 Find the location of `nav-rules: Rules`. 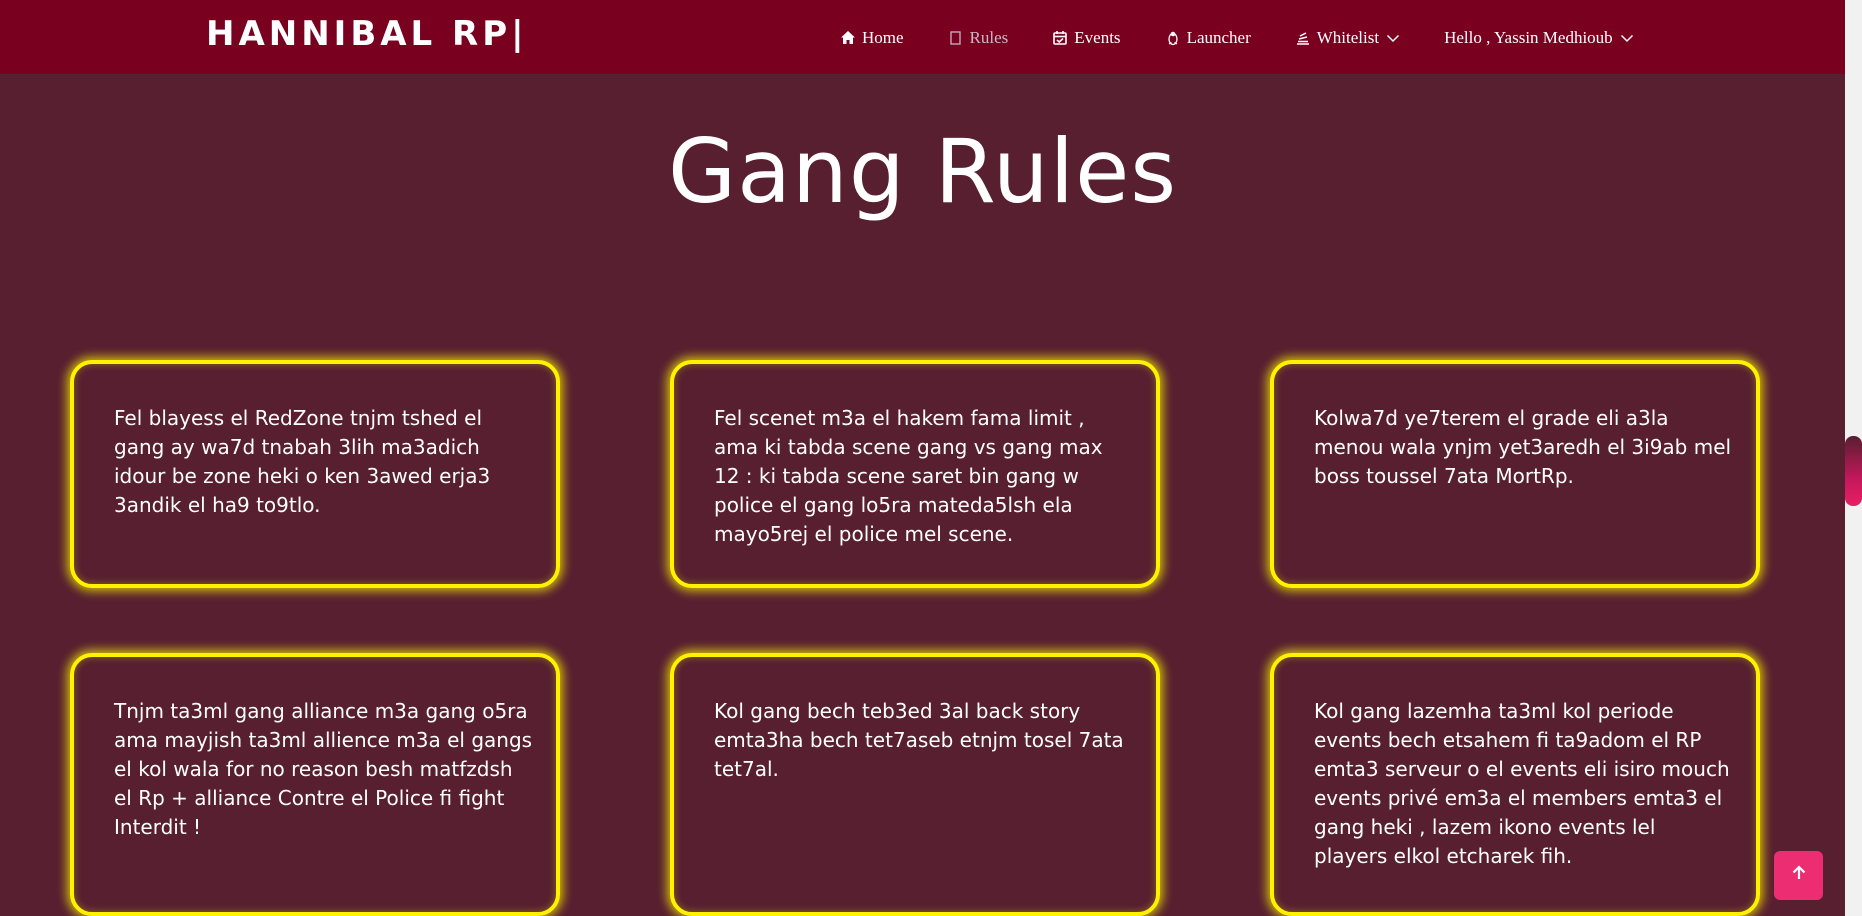

nav-rules: Rules is located at coordinates (978, 38).